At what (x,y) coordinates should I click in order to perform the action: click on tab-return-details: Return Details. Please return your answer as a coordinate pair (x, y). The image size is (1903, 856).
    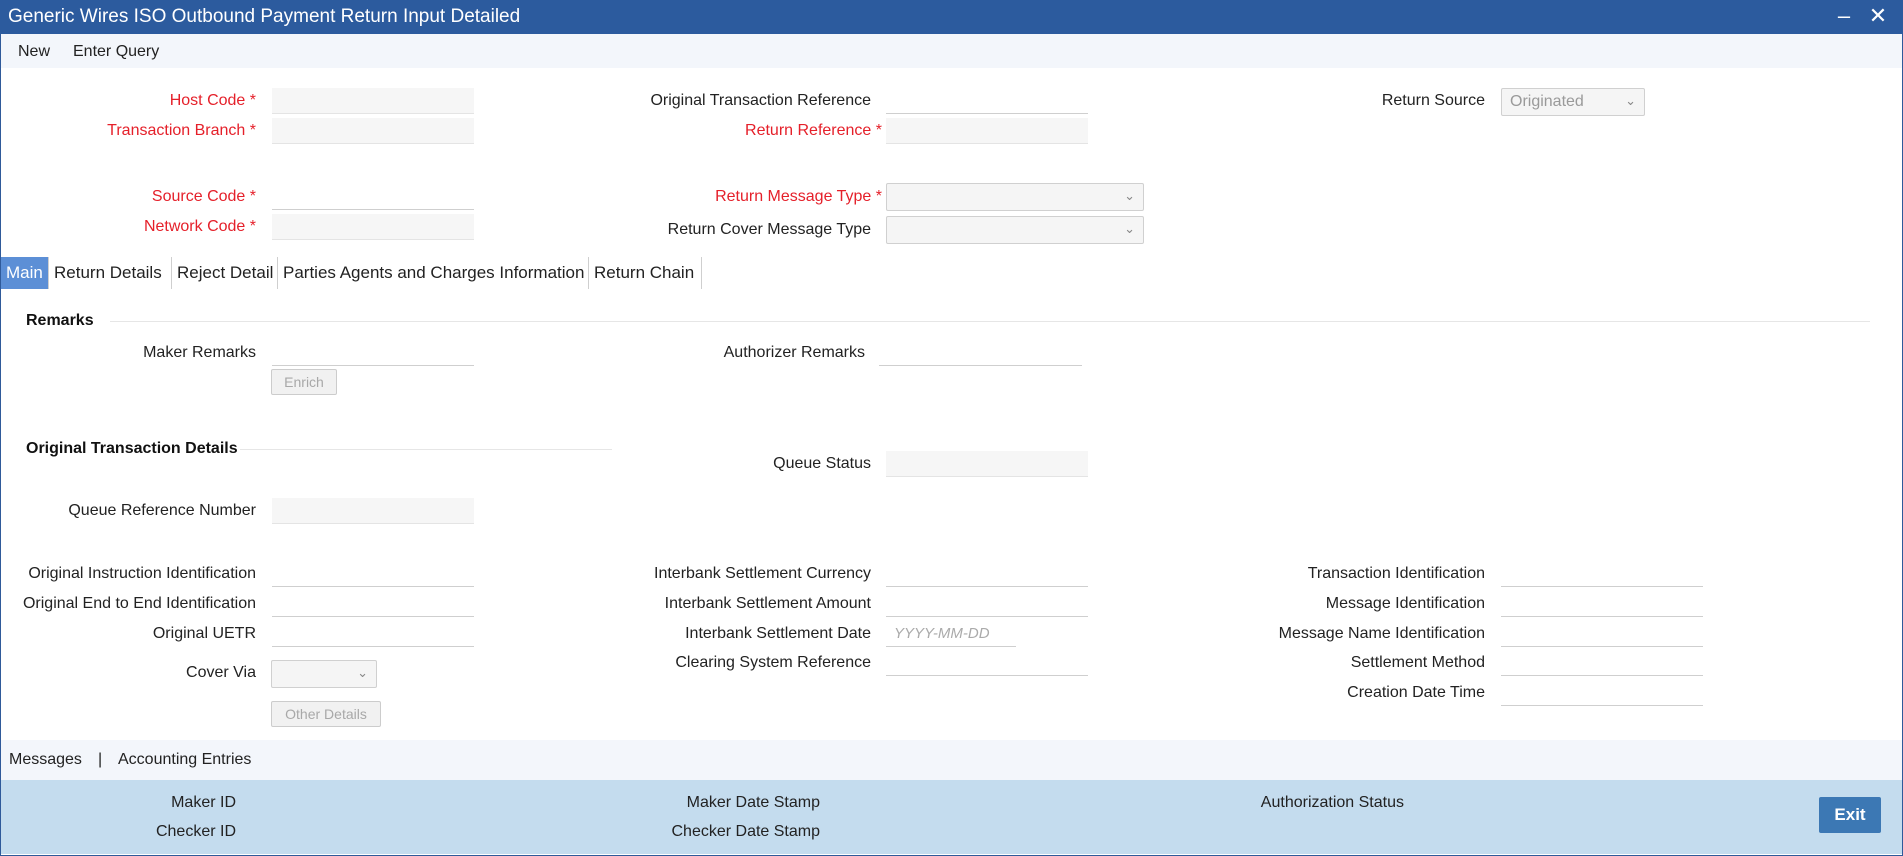
    Looking at the image, I should click on (110, 273).